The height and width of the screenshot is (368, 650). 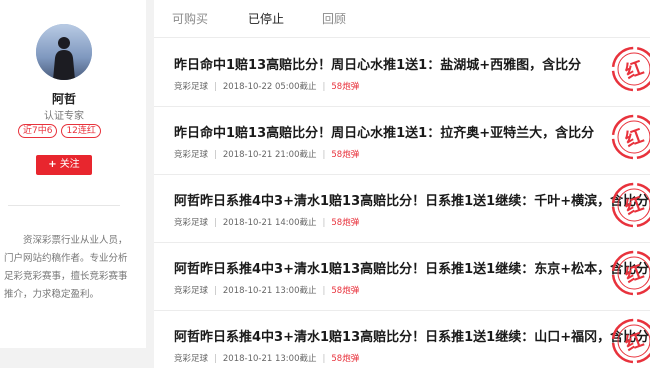 I want to click on article-title: 昨日命中1赔13高赔比分！周日心水推1送1：拉齐奥+亚特兰大，含比分, so click(x=404, y=131).